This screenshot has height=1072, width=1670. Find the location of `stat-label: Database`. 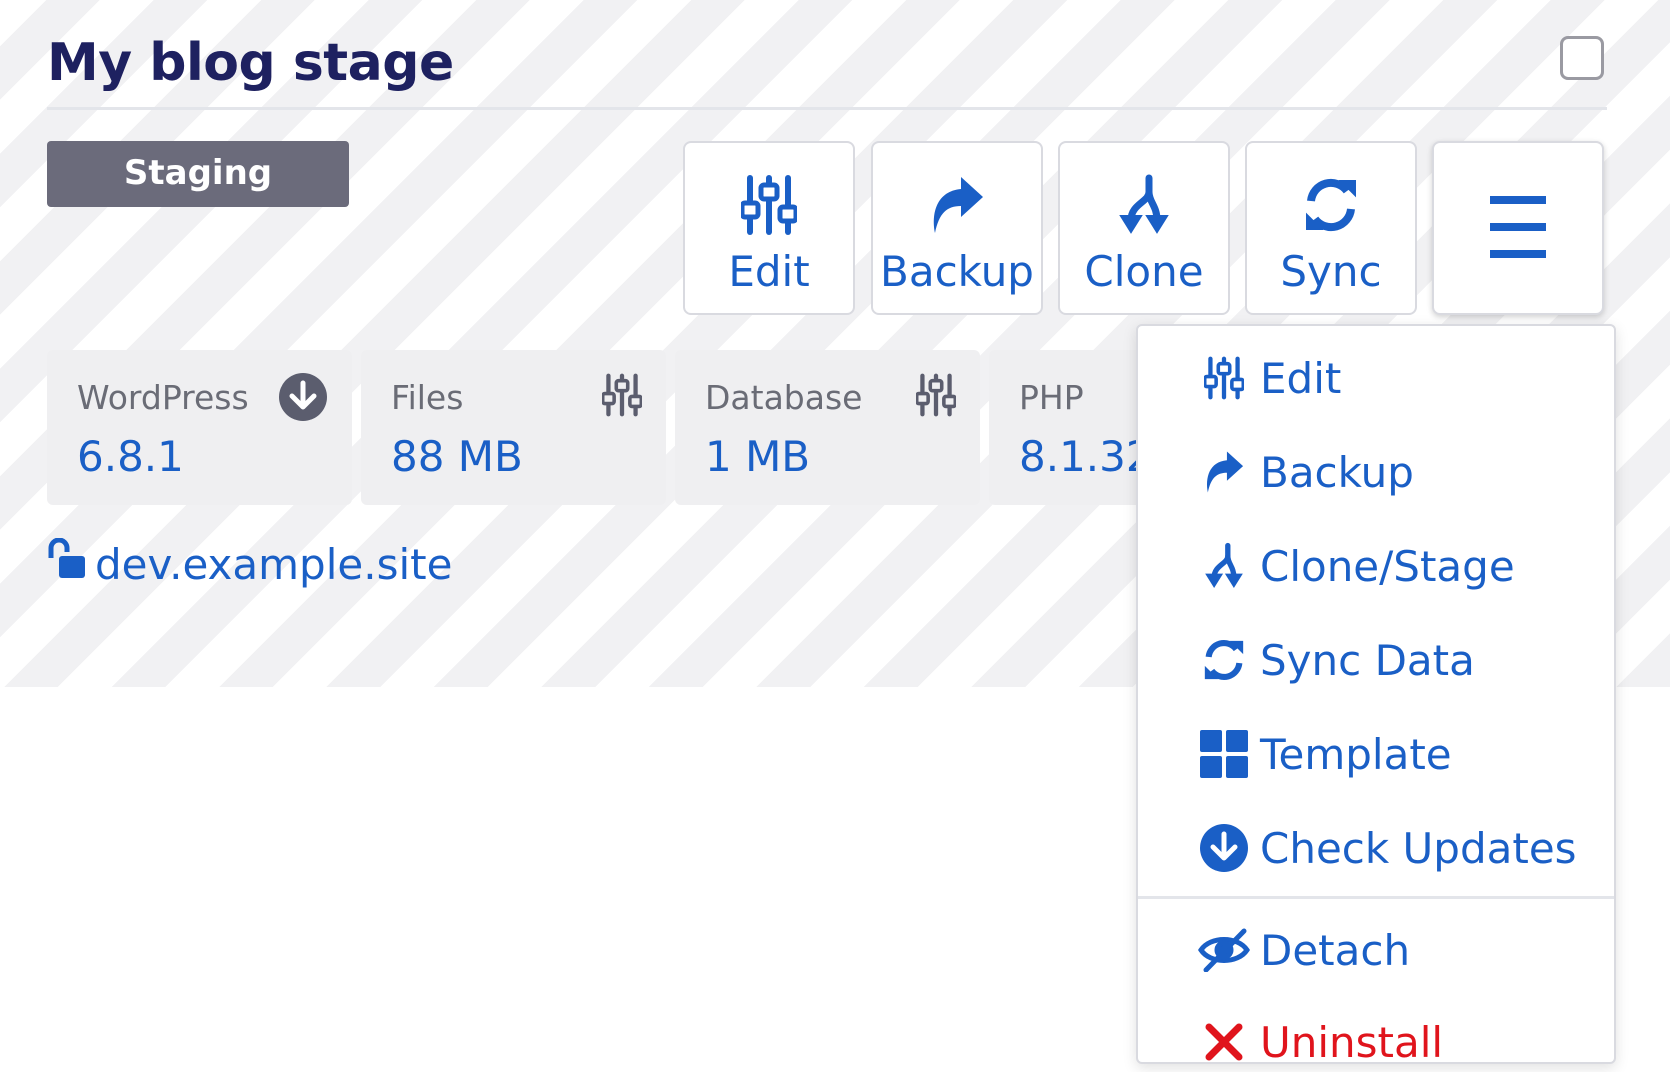

stat-label: Database is located at coordinates (784, 397).